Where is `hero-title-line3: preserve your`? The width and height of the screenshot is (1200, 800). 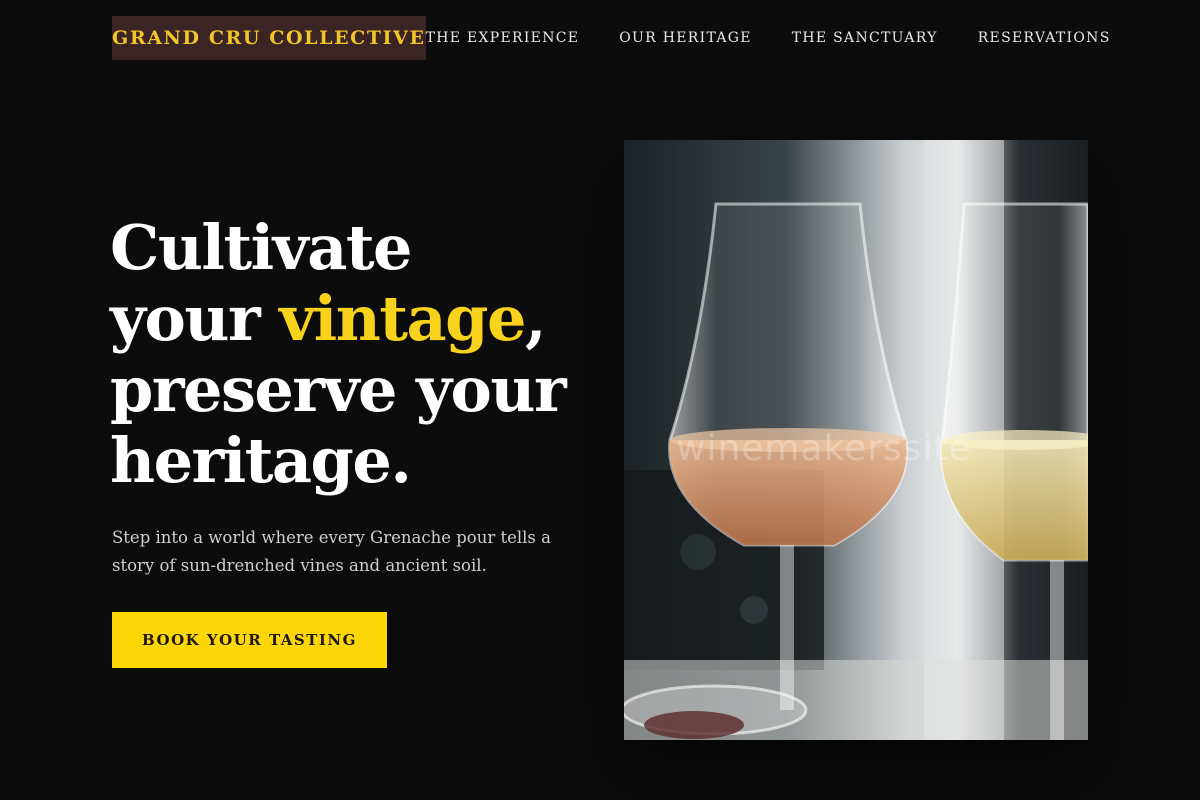
hero-title-line3: preserve your is located at coordinates (338, 389).